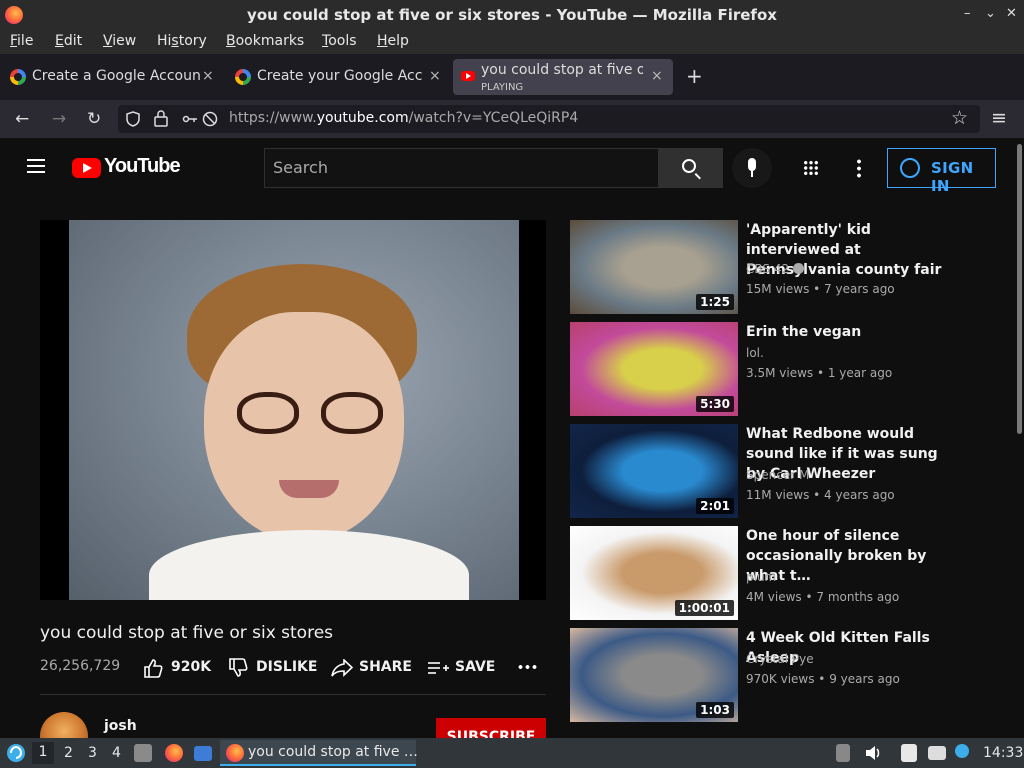 This screenshot has height=768, width=1024. Describe the element at coordinates (80, 666) in the screenshot. I see `view-count: 26,256,729` at that location.